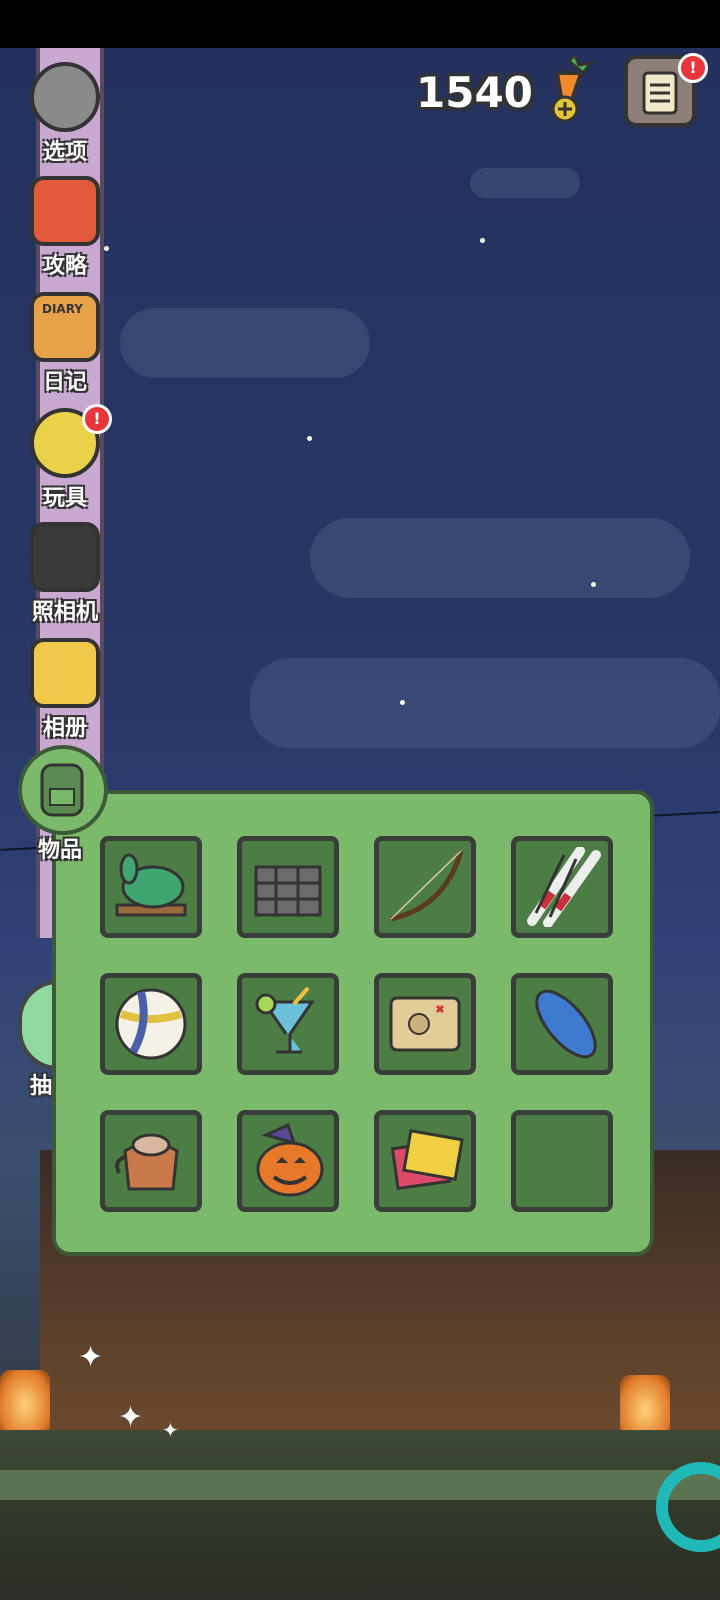 This screenshot has width=720, height=1600. I want to click on sidebar-item-label: 相册, so click(64, 728).